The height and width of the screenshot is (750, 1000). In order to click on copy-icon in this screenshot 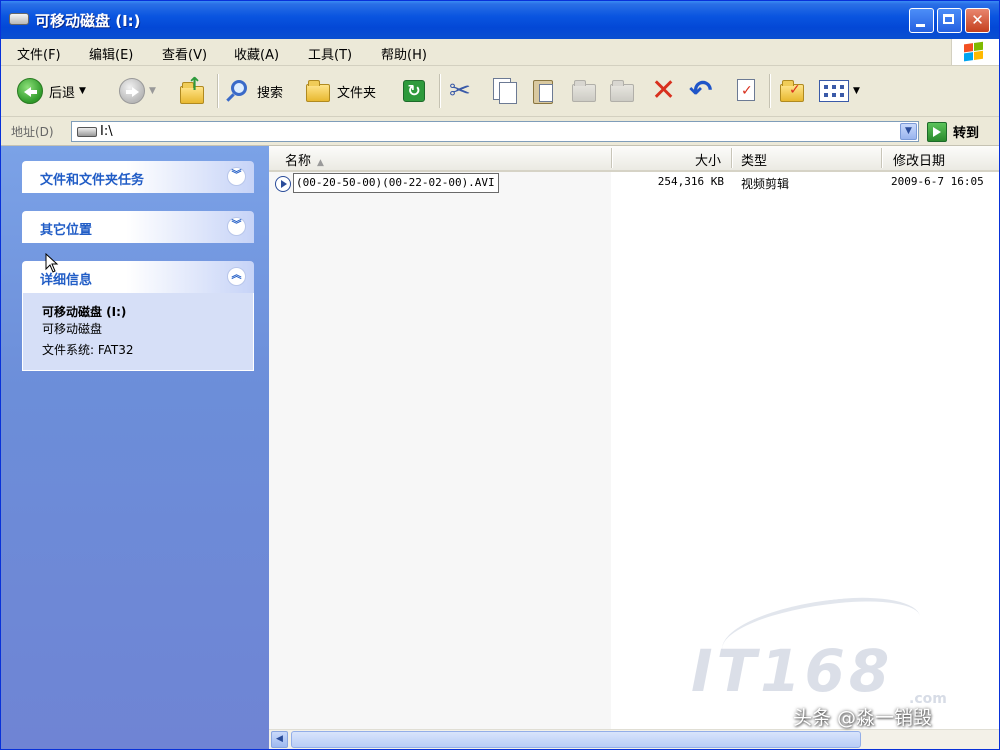, I will do `click(504, 91)`.